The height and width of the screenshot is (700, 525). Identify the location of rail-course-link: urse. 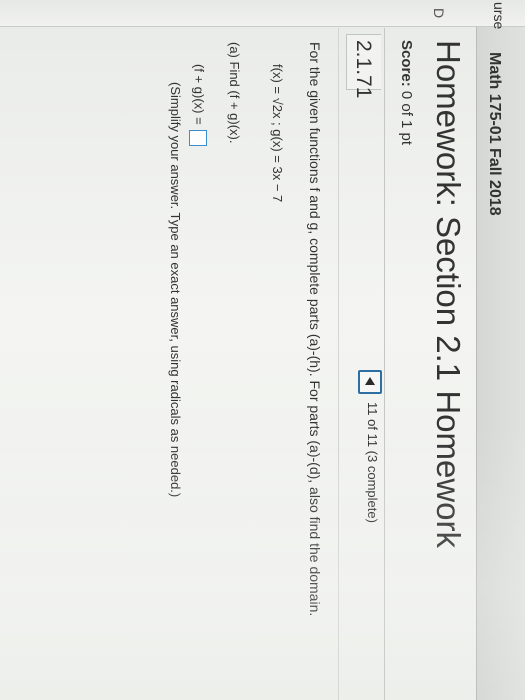
(499, 15).